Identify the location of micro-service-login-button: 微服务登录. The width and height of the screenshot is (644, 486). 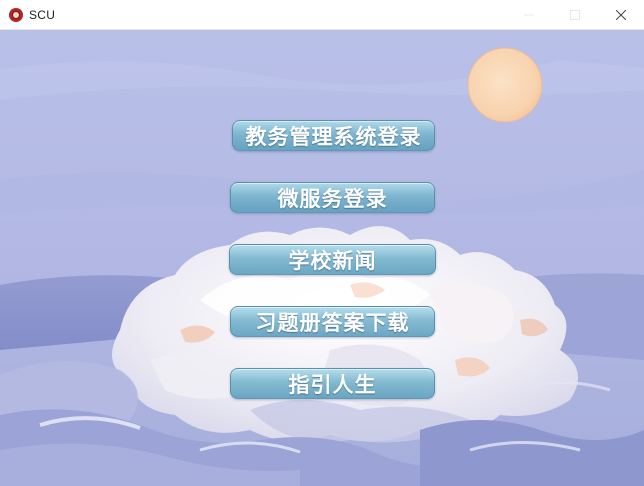
(332, 197).